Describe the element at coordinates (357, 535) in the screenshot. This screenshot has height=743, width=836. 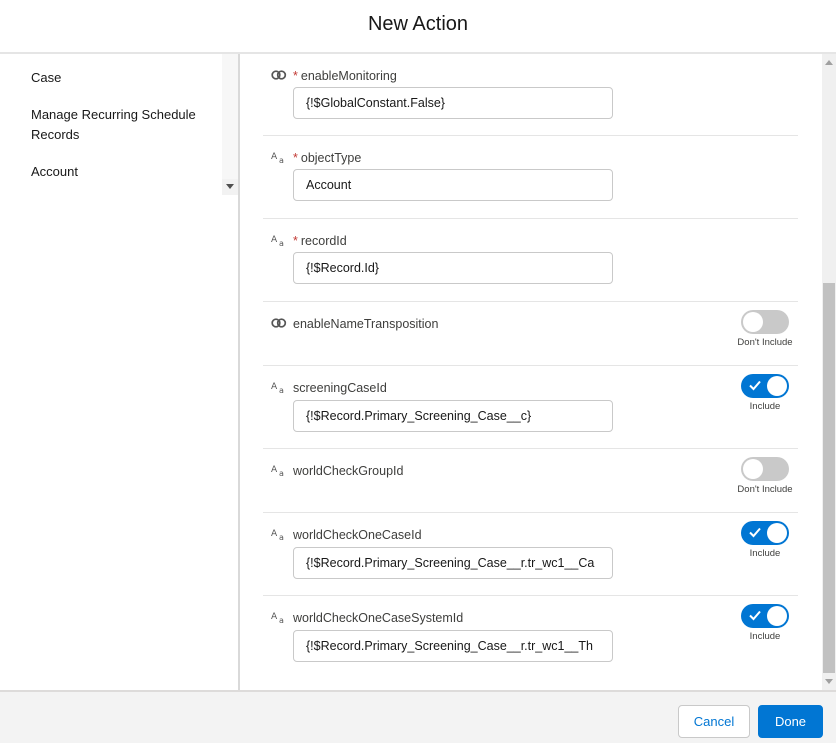
I see `parameter-name: worldCheckOneCaseId` at that location.